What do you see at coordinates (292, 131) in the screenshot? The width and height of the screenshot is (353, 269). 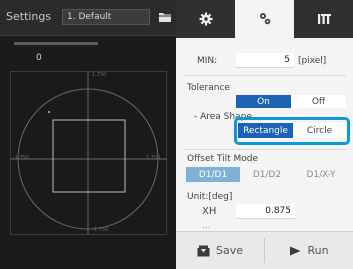 I see `area-shape-highlight` at bounding box center [292, 131].